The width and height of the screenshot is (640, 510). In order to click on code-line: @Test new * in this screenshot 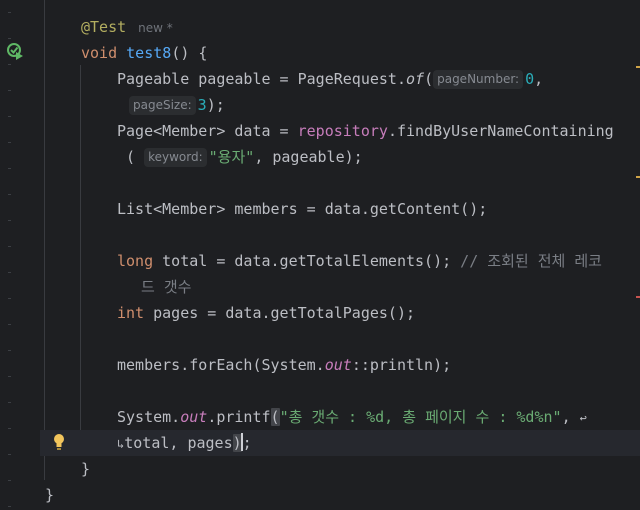, I will do `click(360, 27)`.